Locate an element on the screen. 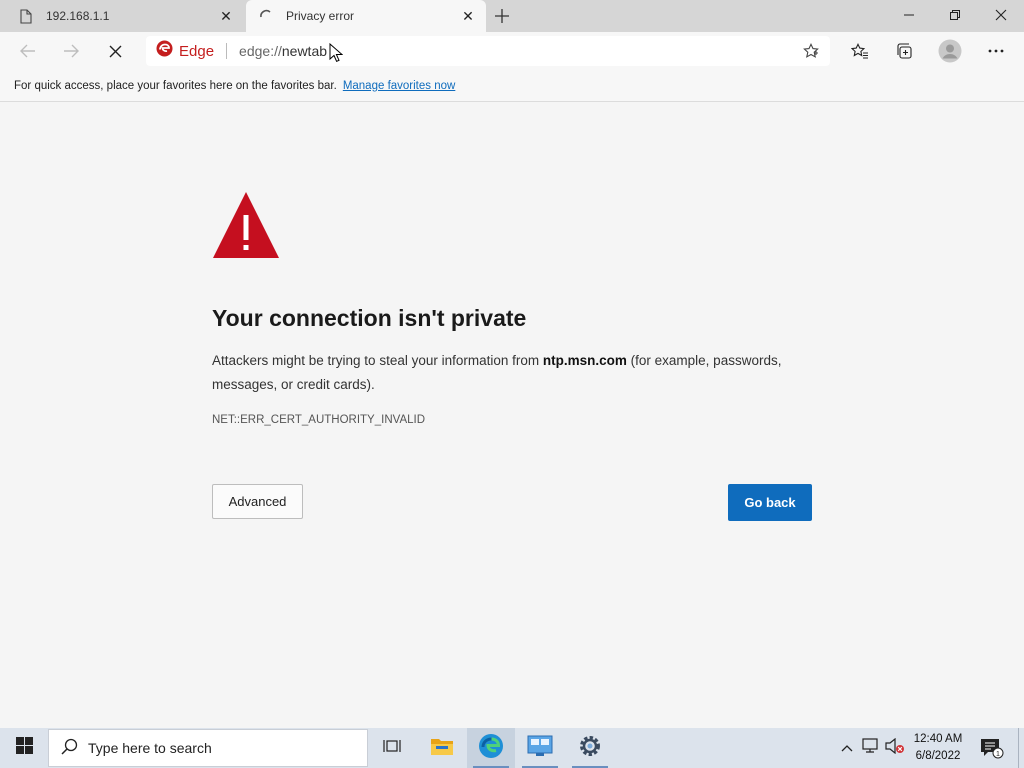 The width and height of the screenshot is (1024, 768). edge-identity: Edge is located at coordinates (187, 51).